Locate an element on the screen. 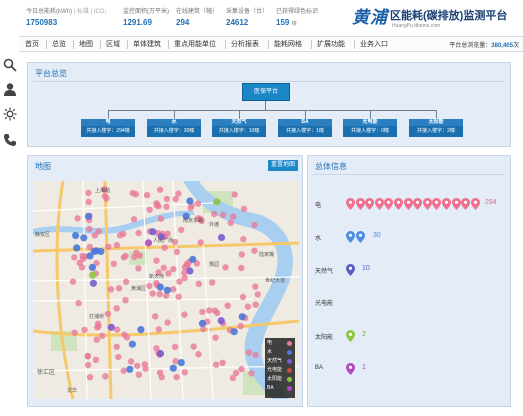 The image size is (523, 416). overview-node-gas: 天然气 共接入楼宇：10幢 is located at coordinates (239, 128).